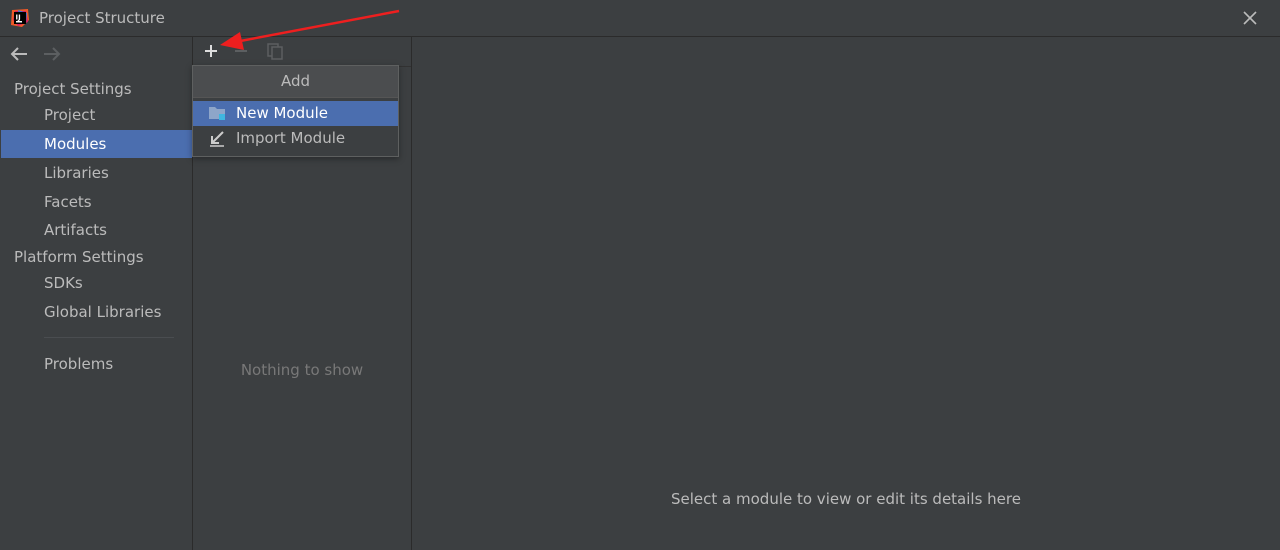  Describe the element at coordinates (76, 173) in the screenshot. I see `sidebar-item-label: Libraries` at that location.